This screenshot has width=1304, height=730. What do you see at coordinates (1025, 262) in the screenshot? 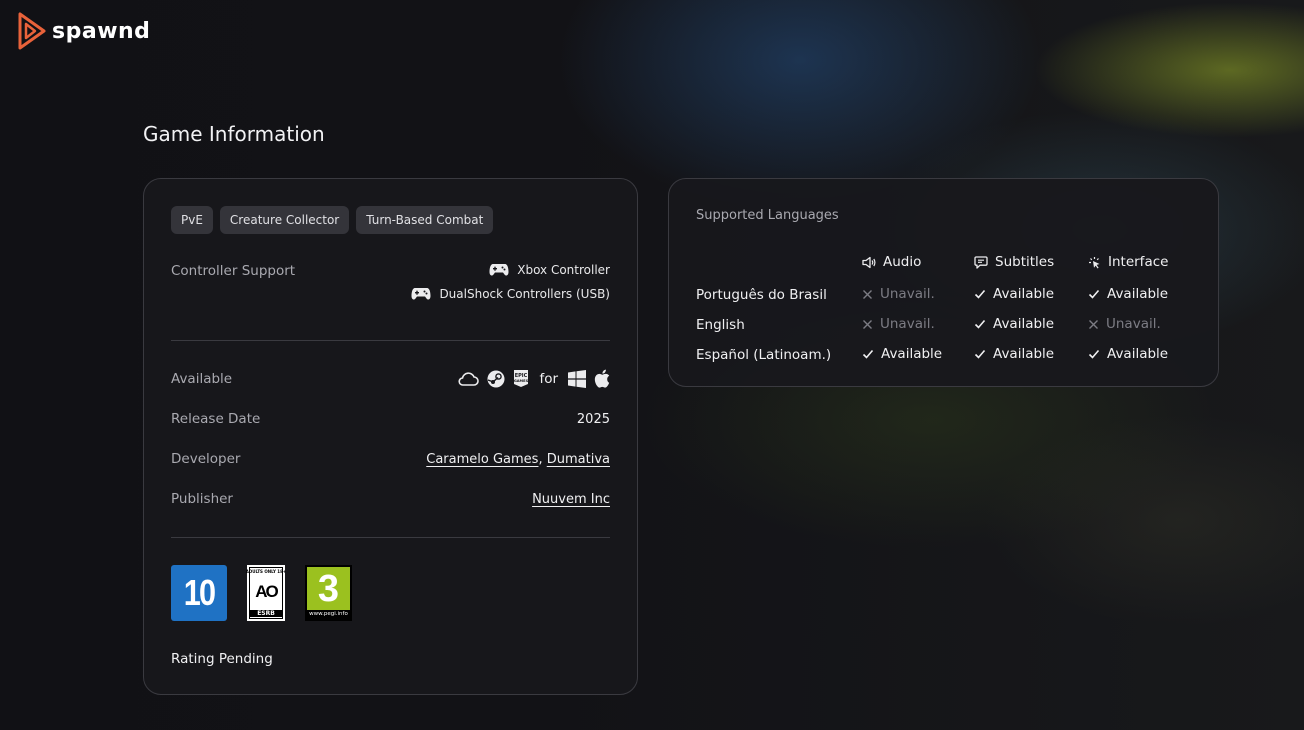
I see `column-label: Subtitles` at bounding box center [1025, 262].